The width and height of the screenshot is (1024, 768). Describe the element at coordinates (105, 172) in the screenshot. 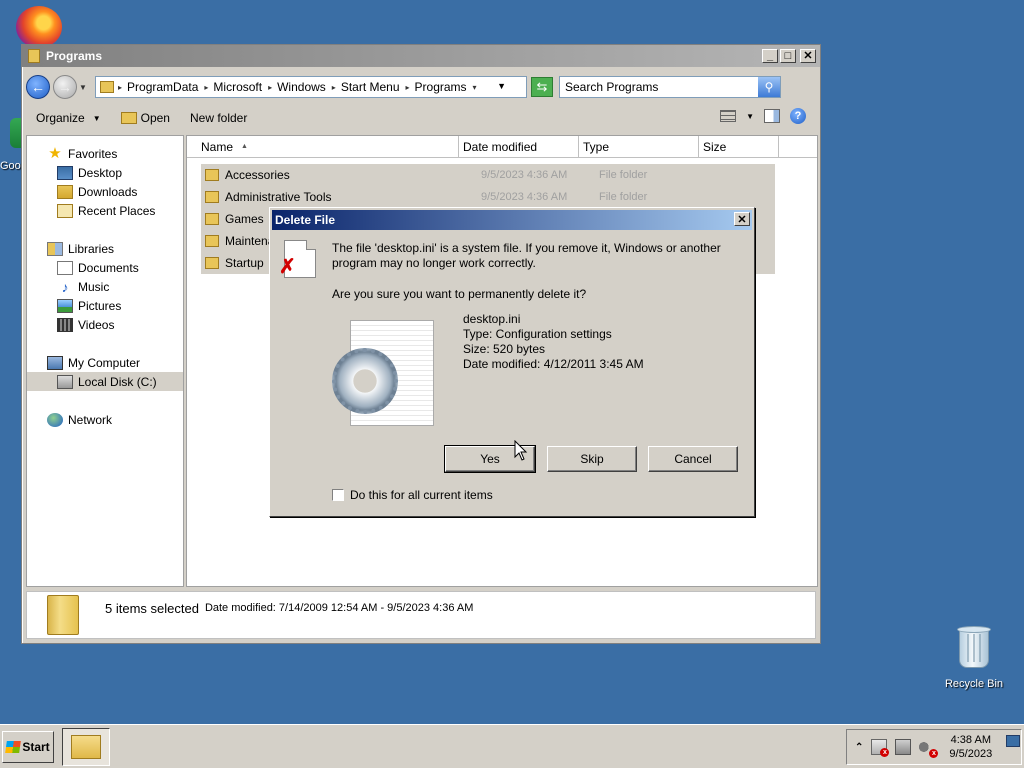

I see `nav-desktop: Desktop` at that location.